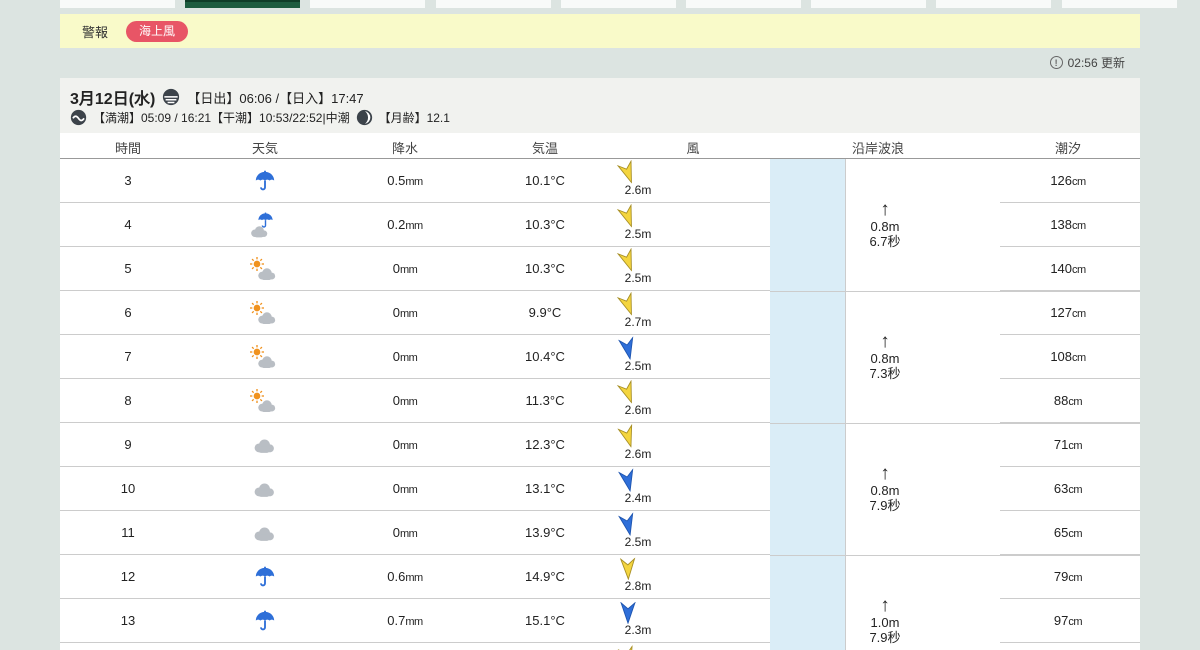 The image size is (1200, 650). What do you see at coordinates (1068, 400) in the screenshot?
I see `tide-cell: 88cm` at bounding box center [1068, 400].